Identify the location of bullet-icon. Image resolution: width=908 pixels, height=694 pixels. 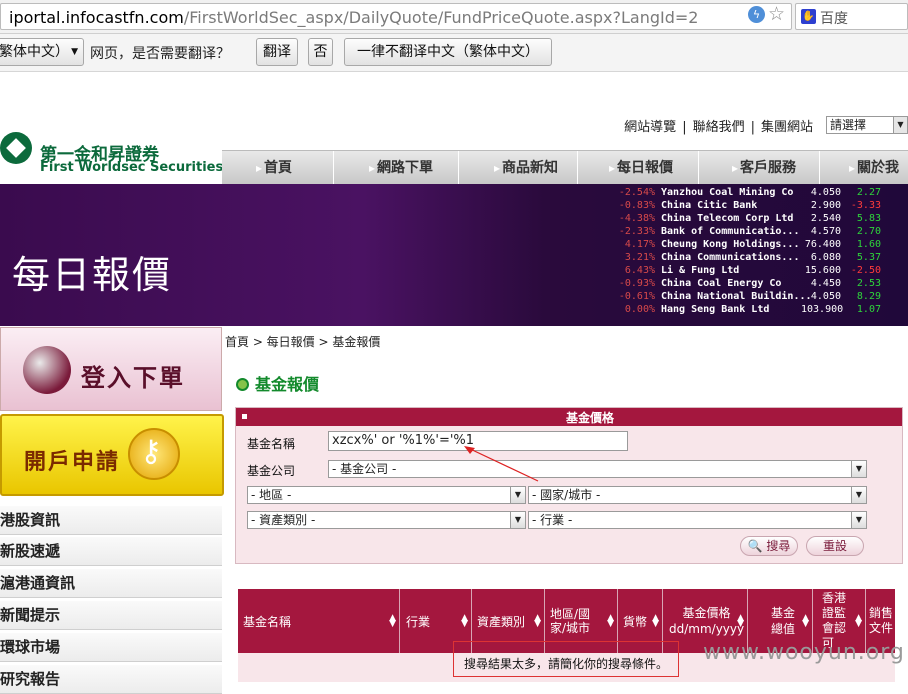
(242, 384).